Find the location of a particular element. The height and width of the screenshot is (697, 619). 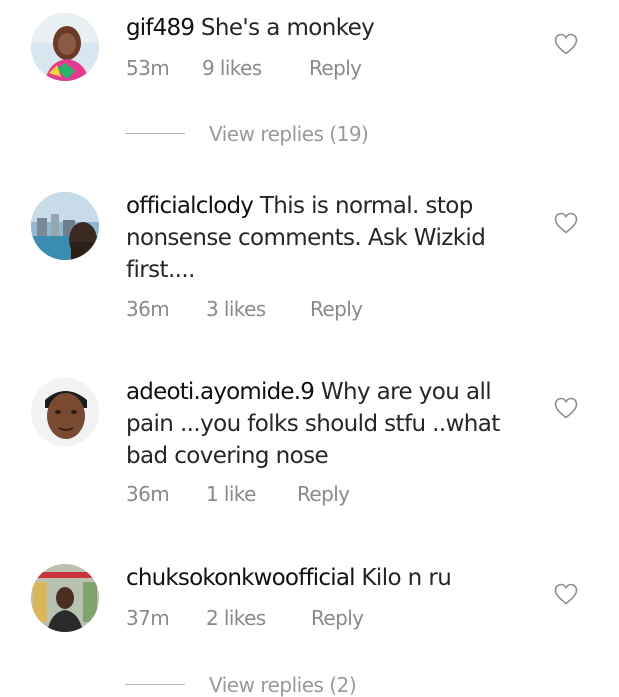

avatar-adeoti is located at coordinates (65, 412).